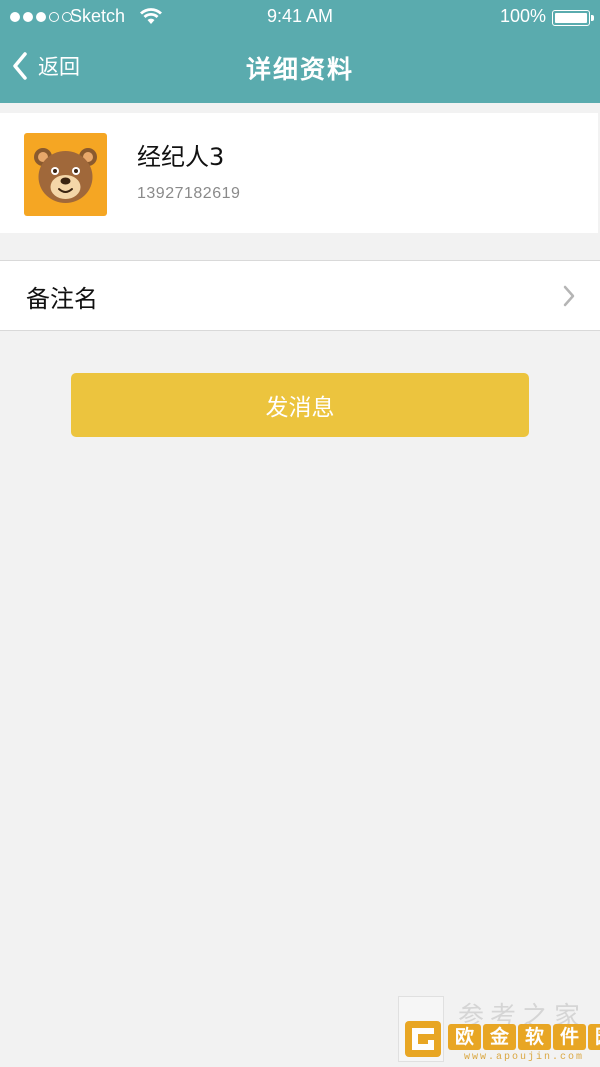 This screenshot has width=600, height=1067. I want to click on page-title: 详细资料, so click(299, 69).